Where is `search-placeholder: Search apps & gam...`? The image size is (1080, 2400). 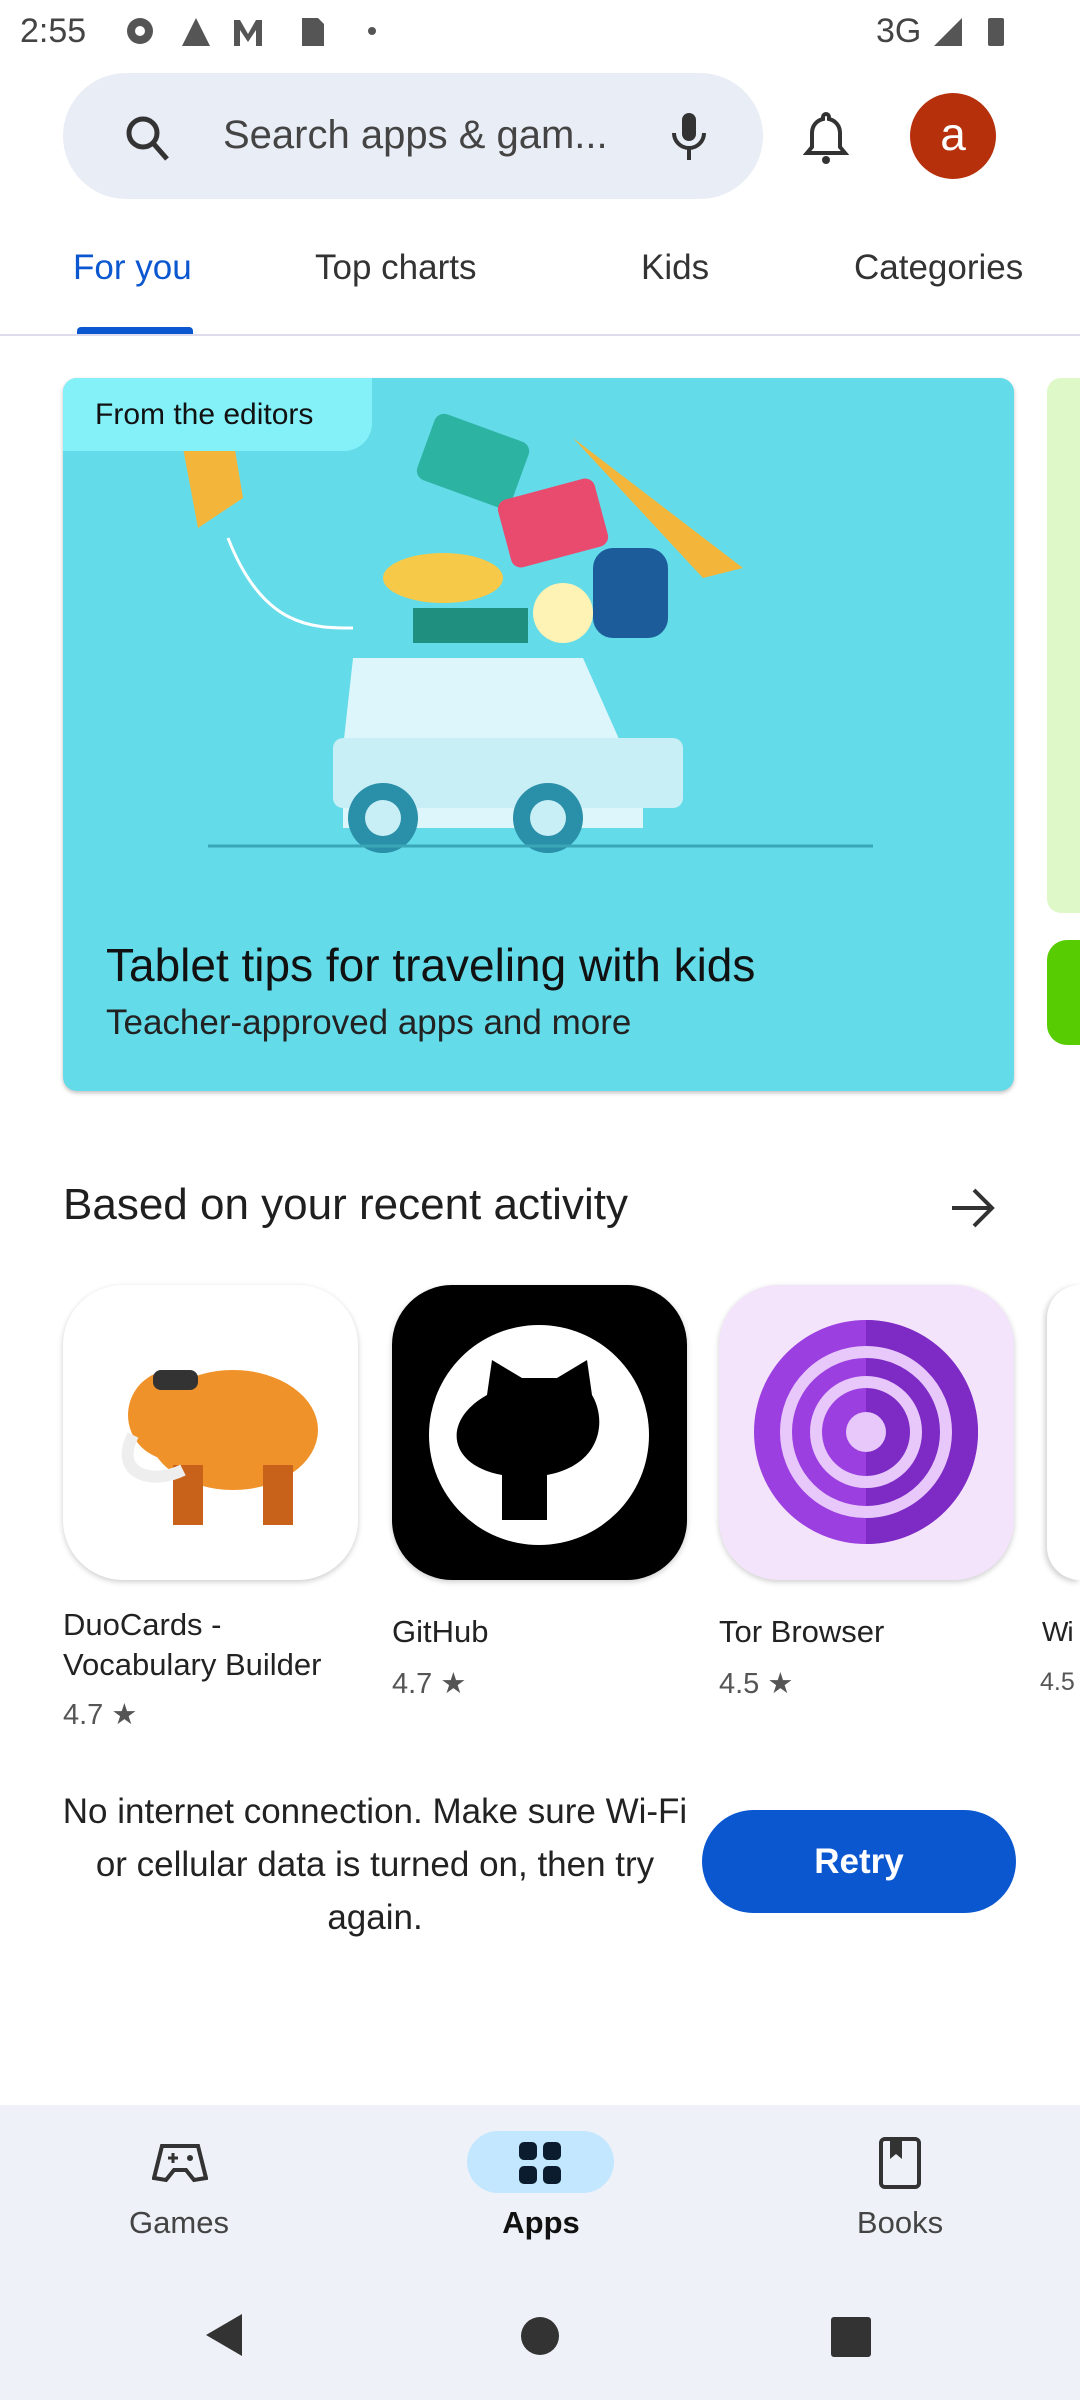 search-placeholder: Search apps & gam... is located at coordinates (415, 135).